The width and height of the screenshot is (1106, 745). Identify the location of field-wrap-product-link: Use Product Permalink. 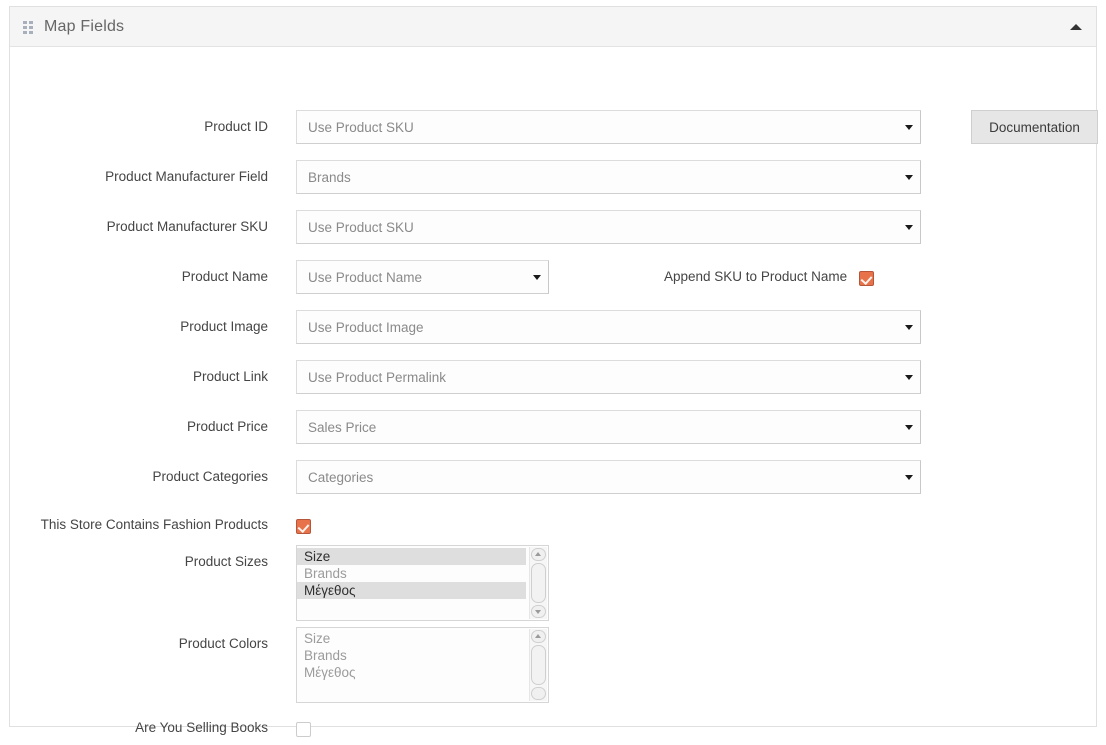
(608, 377).